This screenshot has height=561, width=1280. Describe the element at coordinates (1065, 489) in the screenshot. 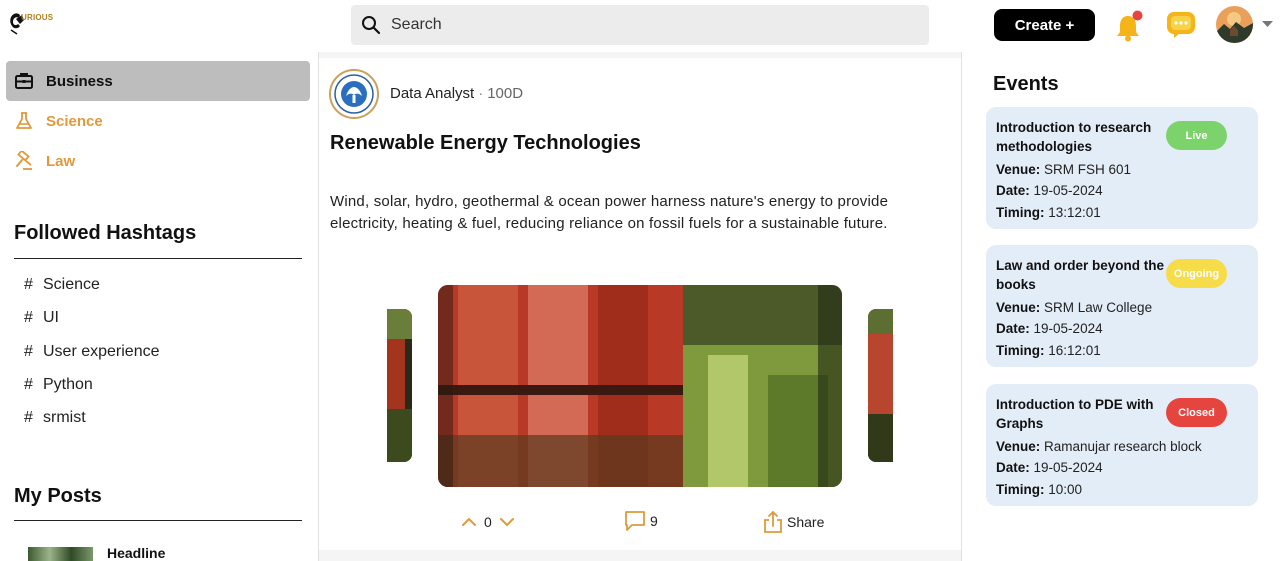

I see `timing-value: 10:00` at that location.